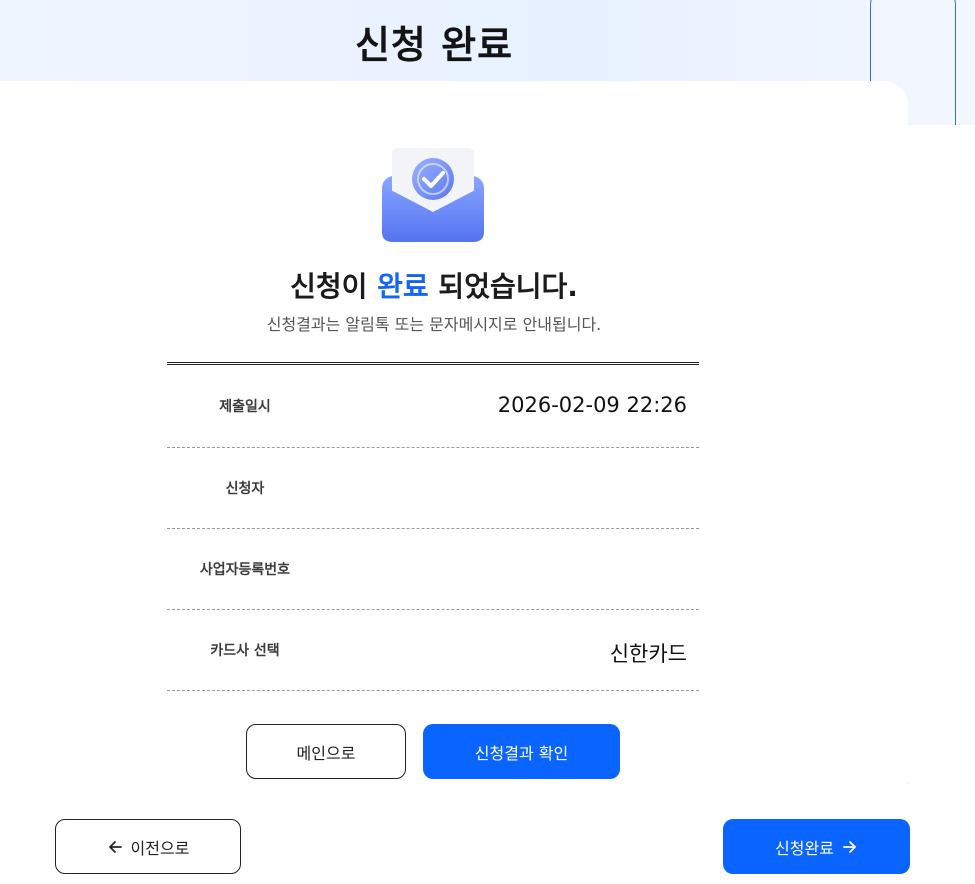 Image resolution: width=975 pixels, height=884 pixels. I want to click on envelope-check-icon, so click(433, 195).